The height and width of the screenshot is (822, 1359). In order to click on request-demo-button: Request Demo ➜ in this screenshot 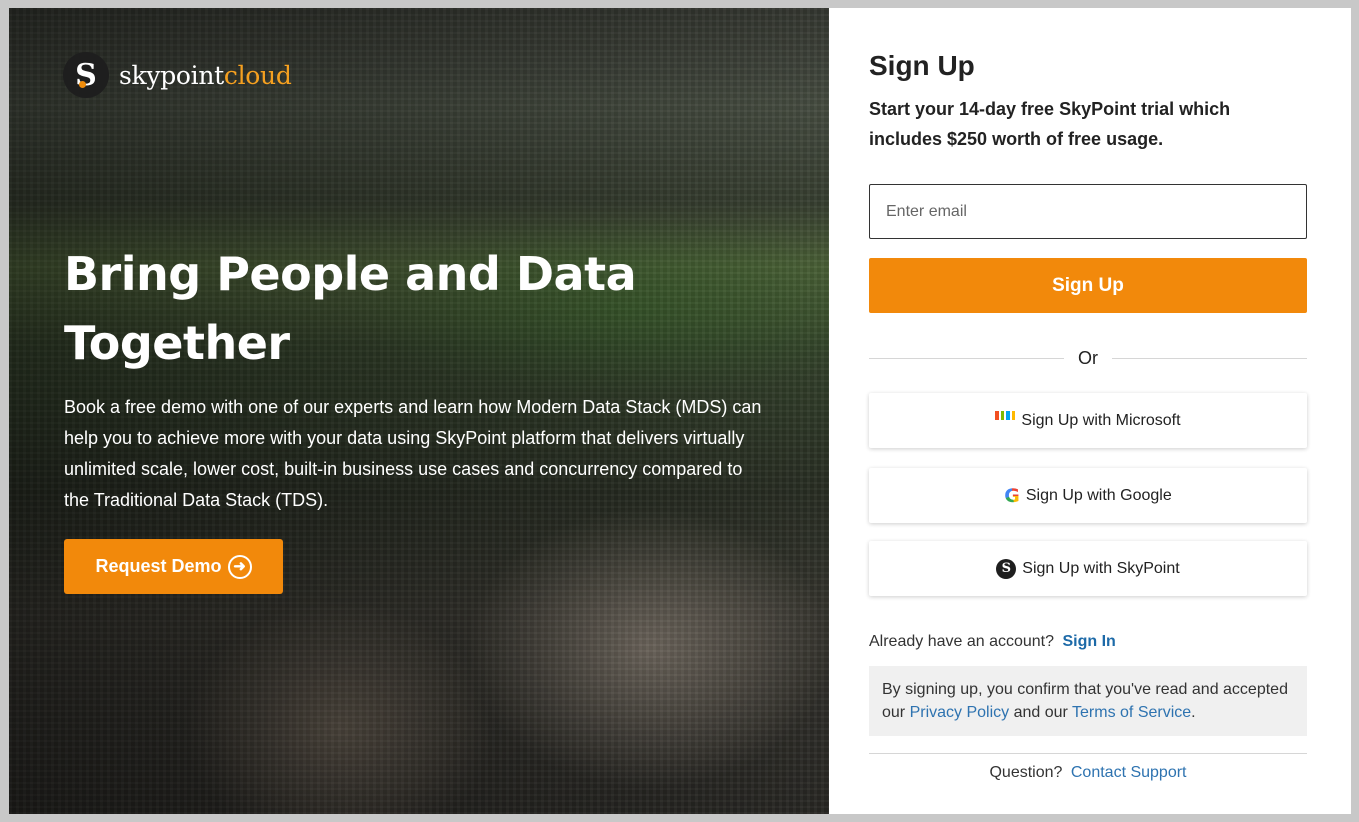, I will do `click(173, 566)`.